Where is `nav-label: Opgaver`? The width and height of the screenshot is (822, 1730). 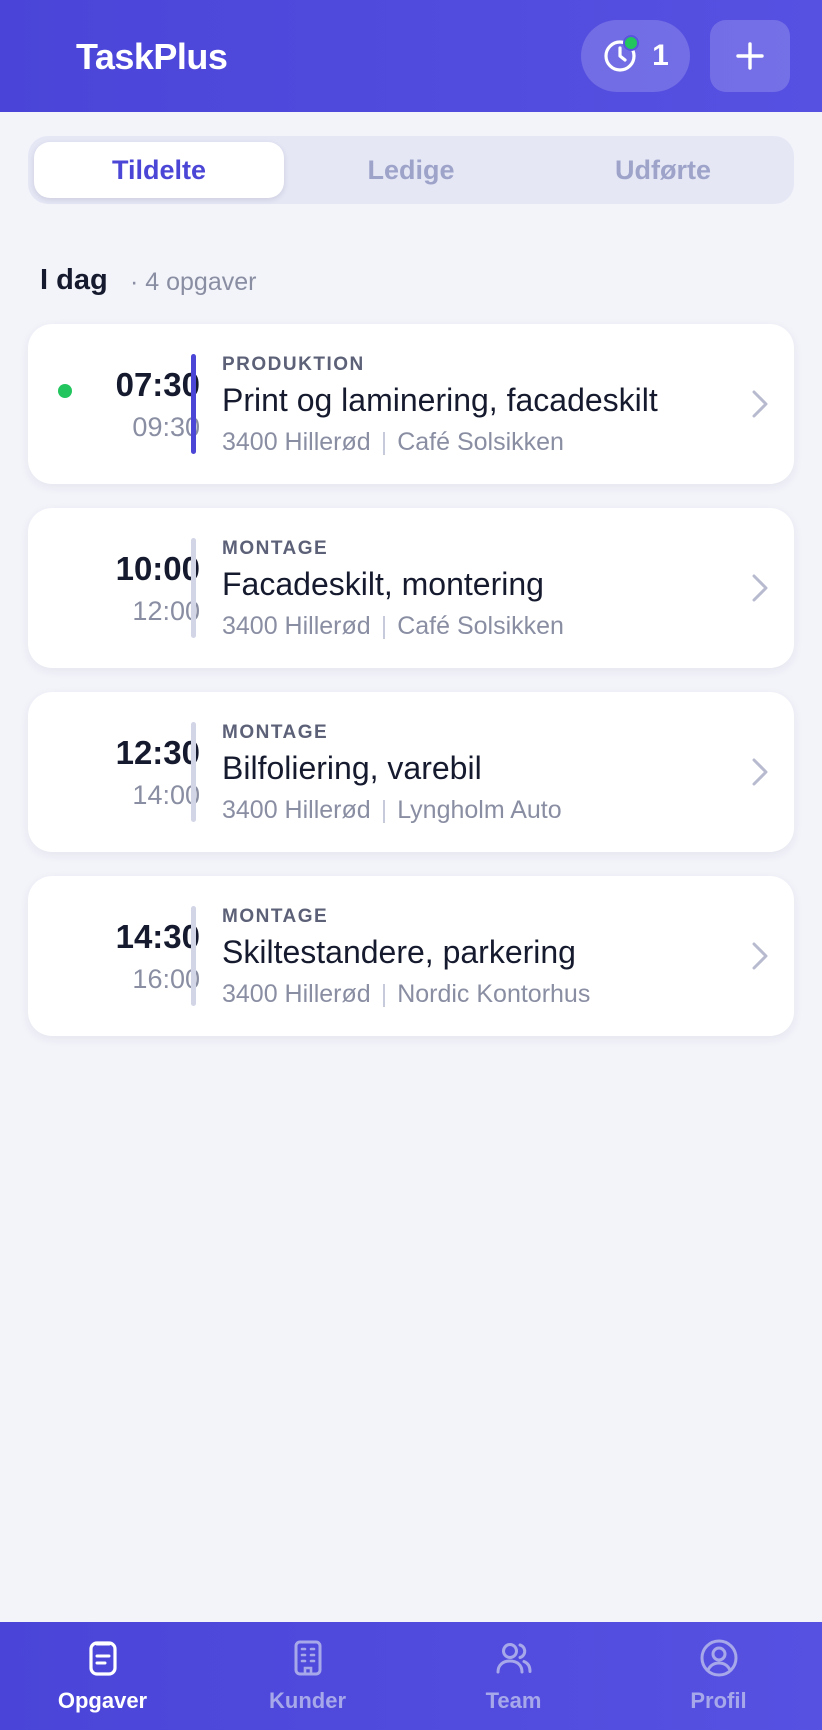 nav-label: Opgaver is located at coordinates (102, 1700).